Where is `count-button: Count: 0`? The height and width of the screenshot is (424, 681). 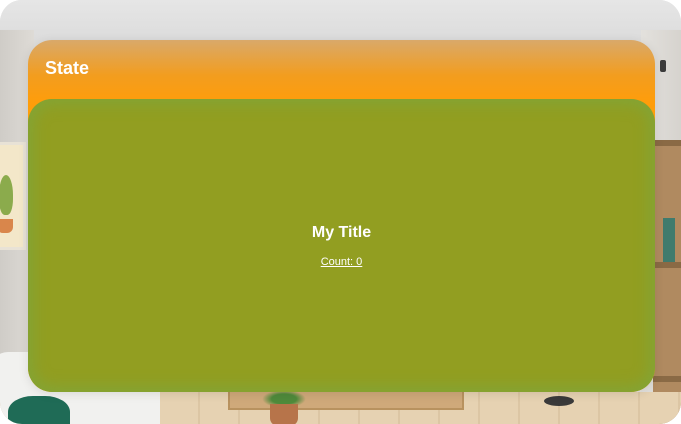
count-button: Count: 0 is located at coordinates (342, 262).